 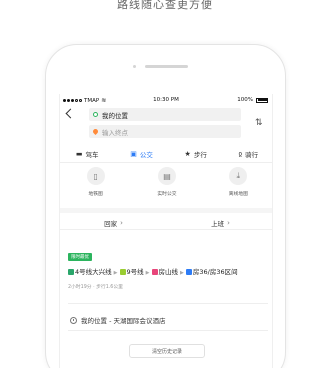 I want to click on realtime-bus-button: ▤ 实时公交, so click(x=167, y=187).